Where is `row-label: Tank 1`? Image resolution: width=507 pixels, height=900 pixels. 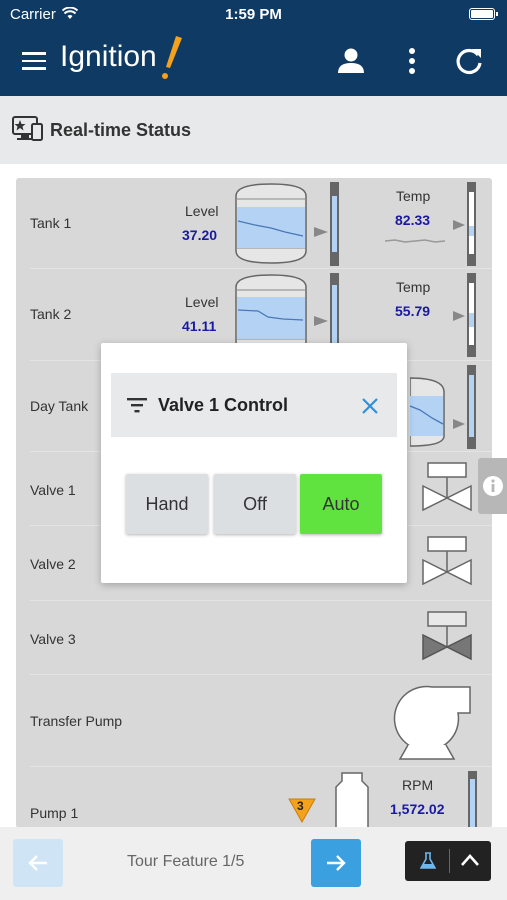
row-label: Tank 1 is located at coordinates (51, 223).